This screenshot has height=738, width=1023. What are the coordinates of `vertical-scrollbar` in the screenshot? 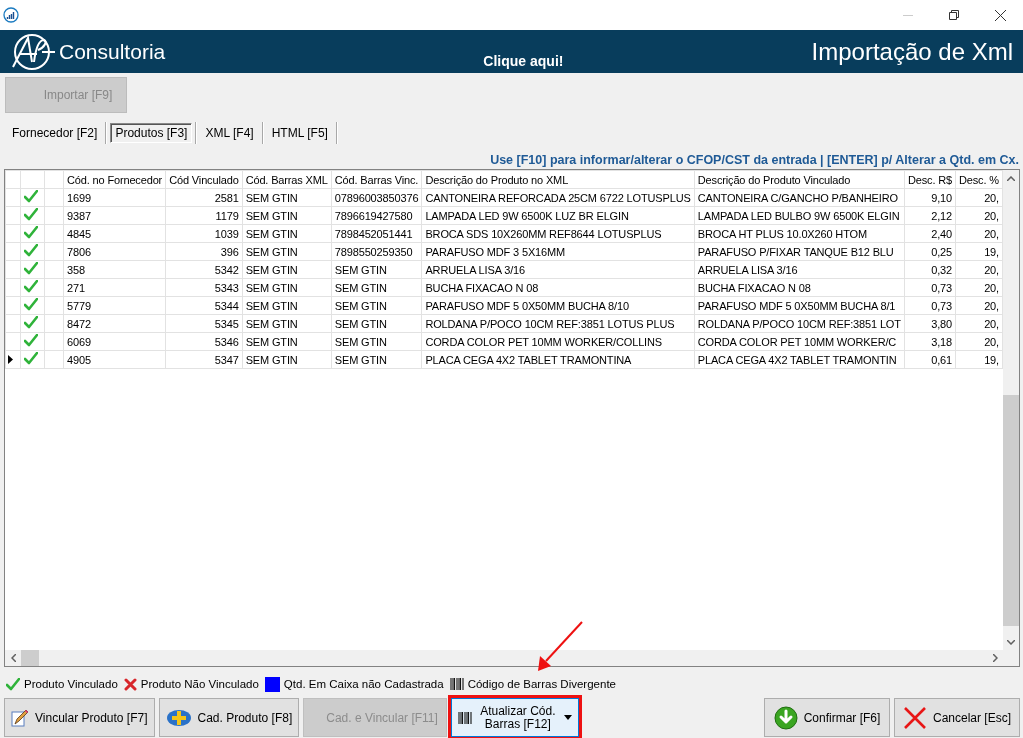 It's located at (1011, 410).